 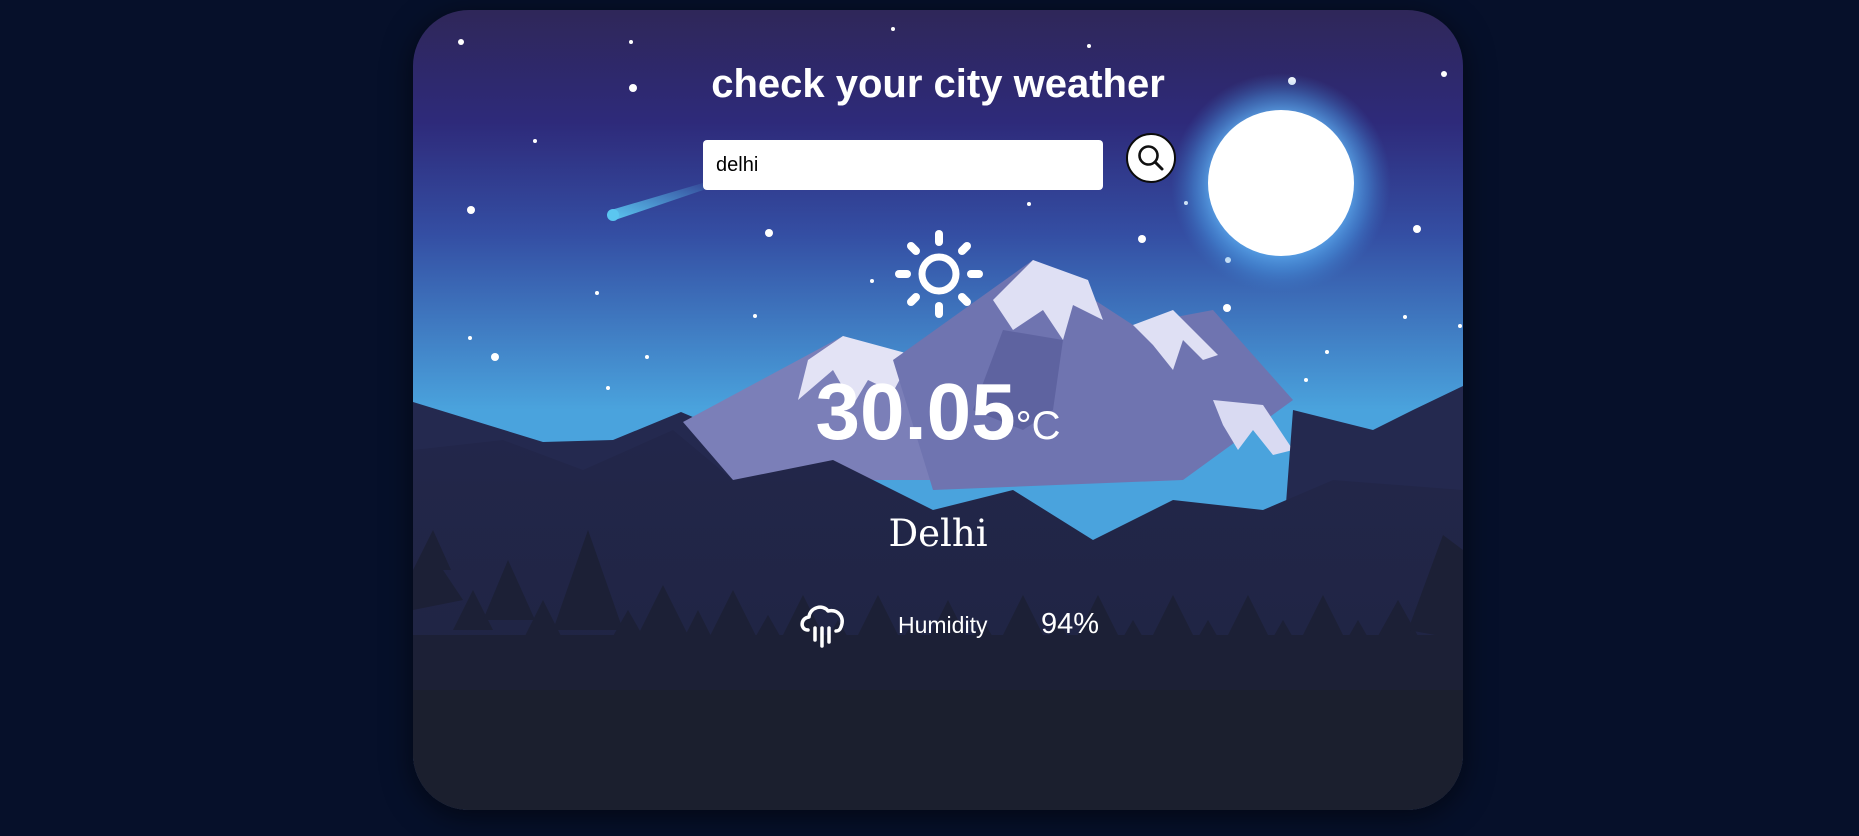 What do you see at coordinates (939, 274) in the screenshot?
I see `sun-icon` at bounding box center [939, 274].